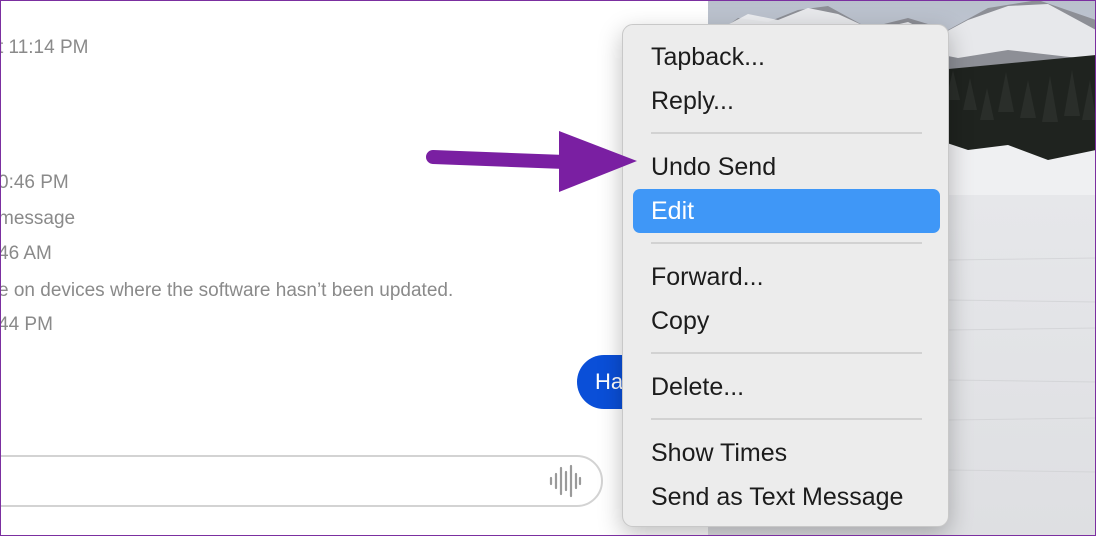 This screenshot has width=1096, height=536. Describe the element at coordinates (565, 481) in the screenshot. I see `audio-waveform-icon` at that location.